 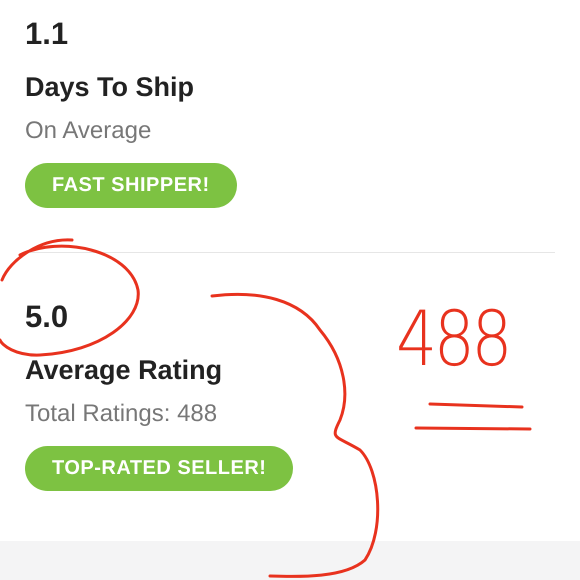 I want to click on stat-subtitle: On Average, so click(x=88, y=131).